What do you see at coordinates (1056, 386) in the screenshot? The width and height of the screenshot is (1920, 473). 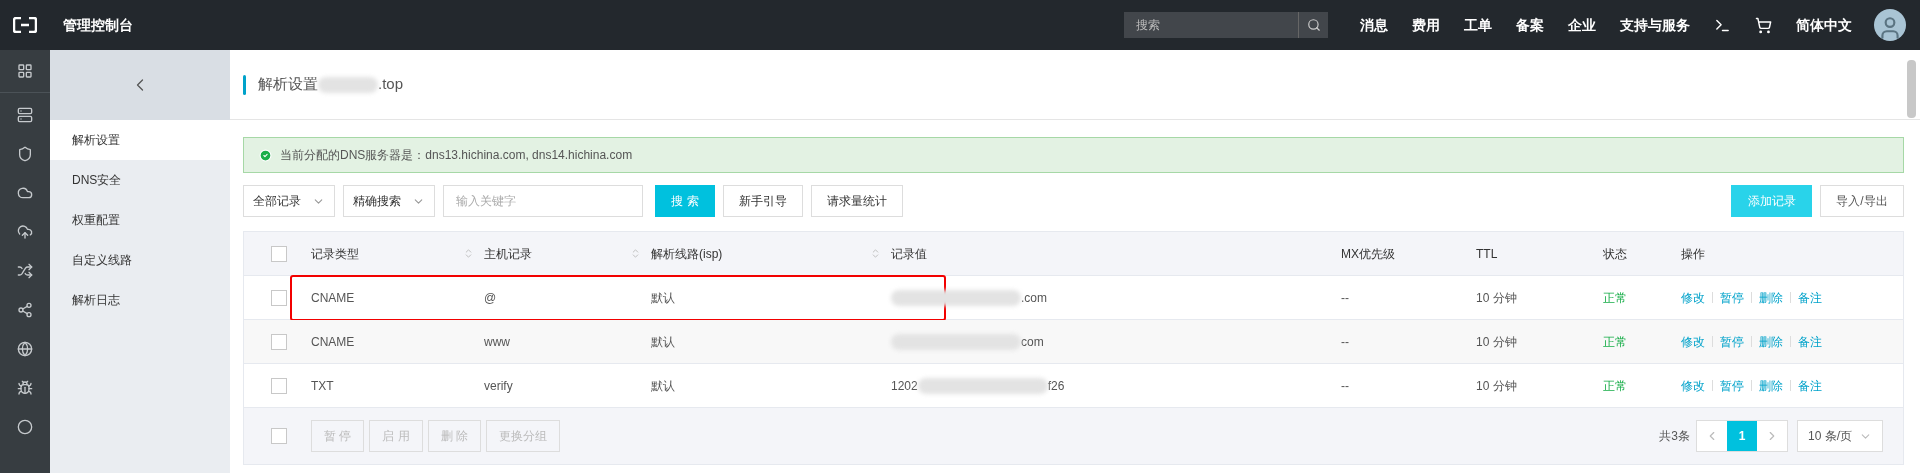 I see `value-text: f26` at bounding box center [1056, 386].